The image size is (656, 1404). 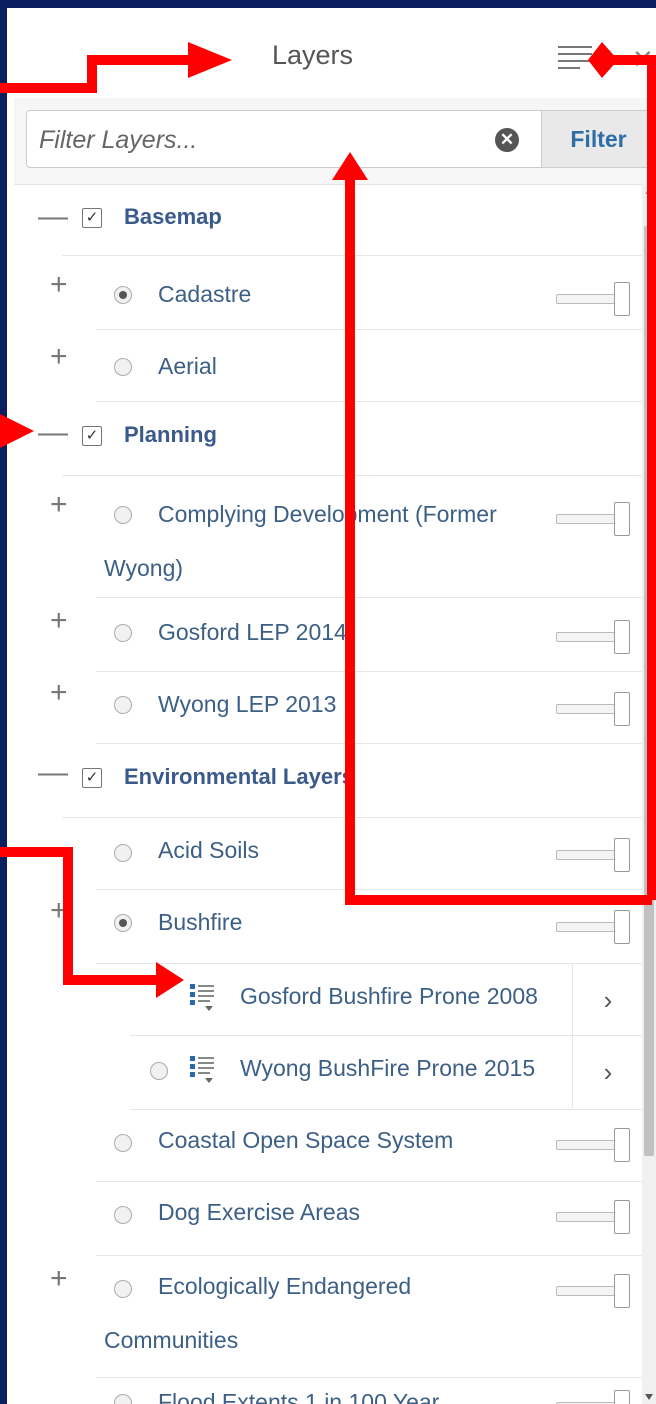 What do you see at coordinates (170, 434) in the screenshot?
I see `group-label: Planning` at bounding box center [170, 434].